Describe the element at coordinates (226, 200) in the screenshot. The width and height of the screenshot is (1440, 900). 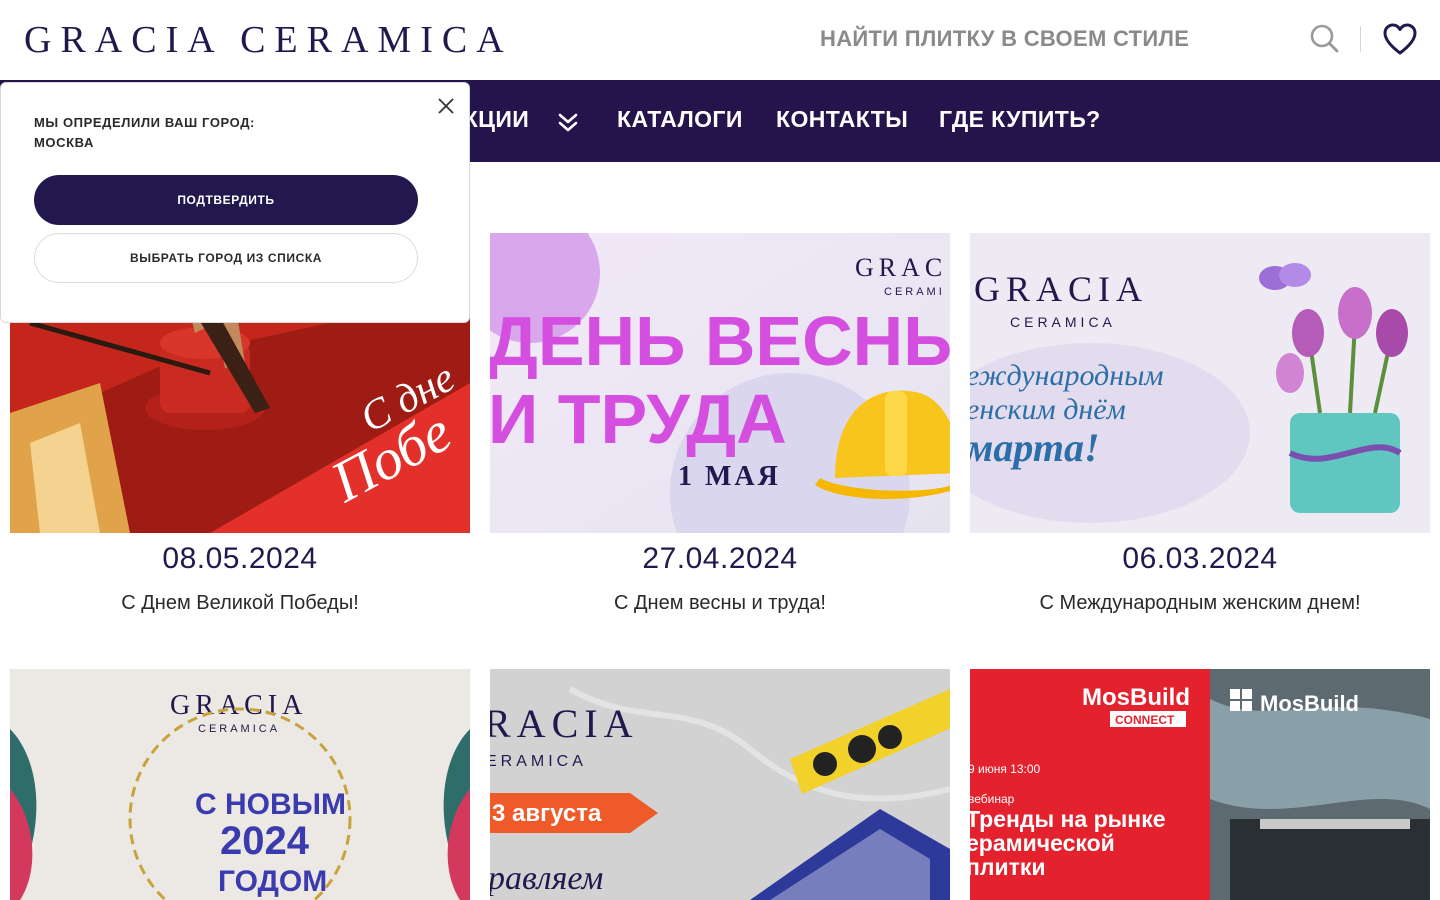
I see `confirm-city-button: ПОДТВЕРДИТЬ` at that location.